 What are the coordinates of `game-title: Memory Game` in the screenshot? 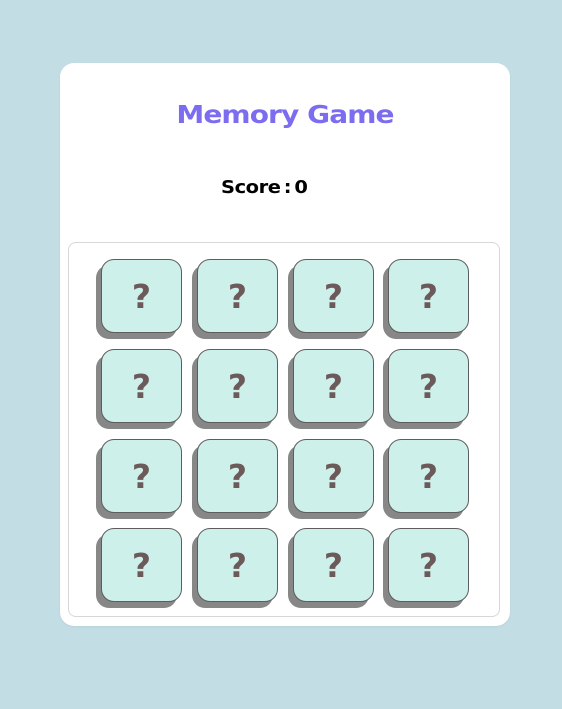 It's located at (285, 114).